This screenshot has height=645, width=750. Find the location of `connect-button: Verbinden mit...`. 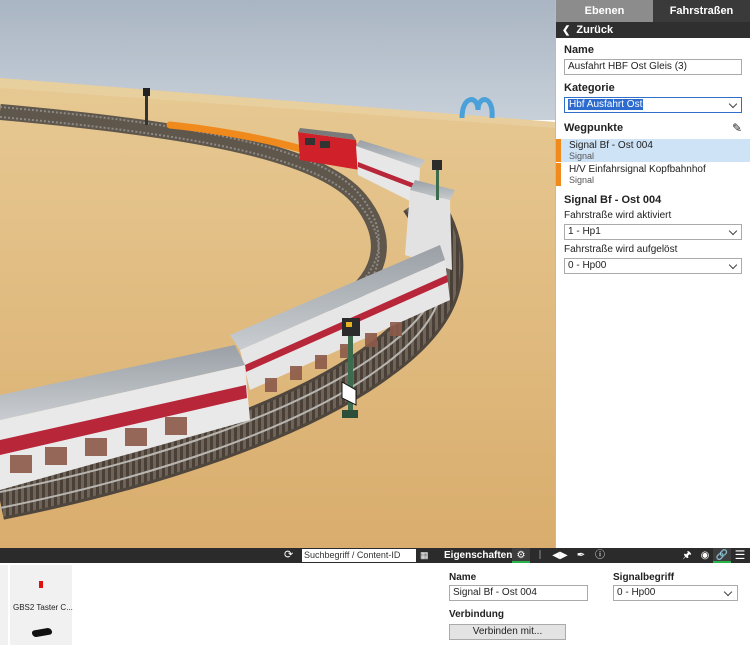

connect-button: Verbinden mit... is located at coordinates (507, 632).